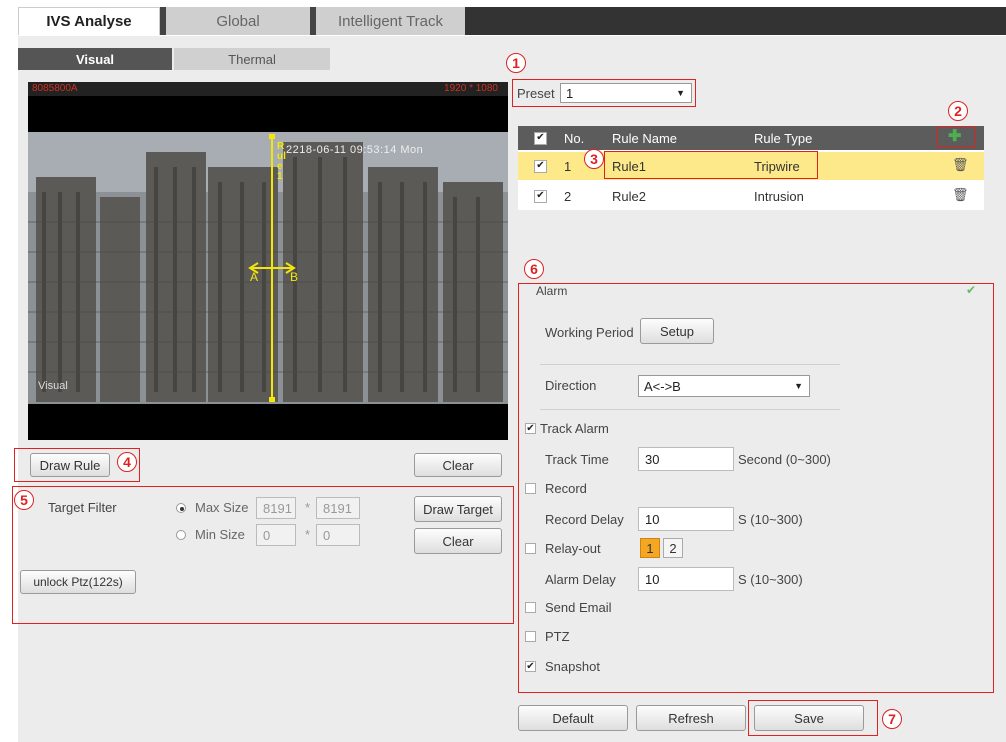 Image resolution: width=1006 pixels, height=742 pixels. Describe the element at coordinates (181, 508) in the screenshot. I see `max-size-radio` at that location.